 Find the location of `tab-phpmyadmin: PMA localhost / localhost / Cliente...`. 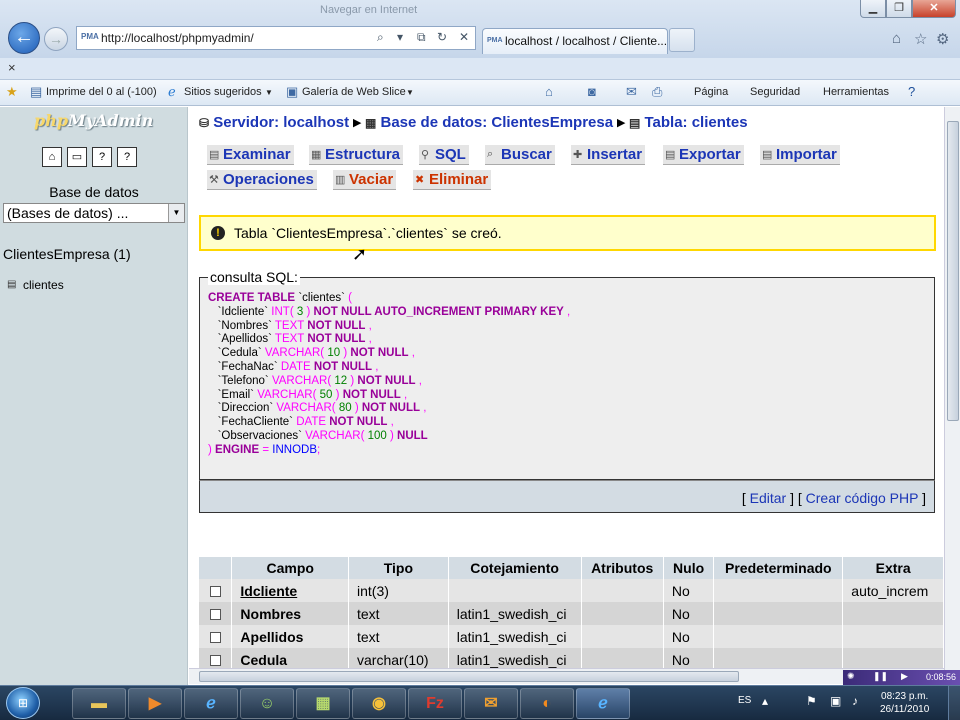

tab-phpmyadmin: PMA localhost / localhost / Cliente... is located at coordinates (575, 41).